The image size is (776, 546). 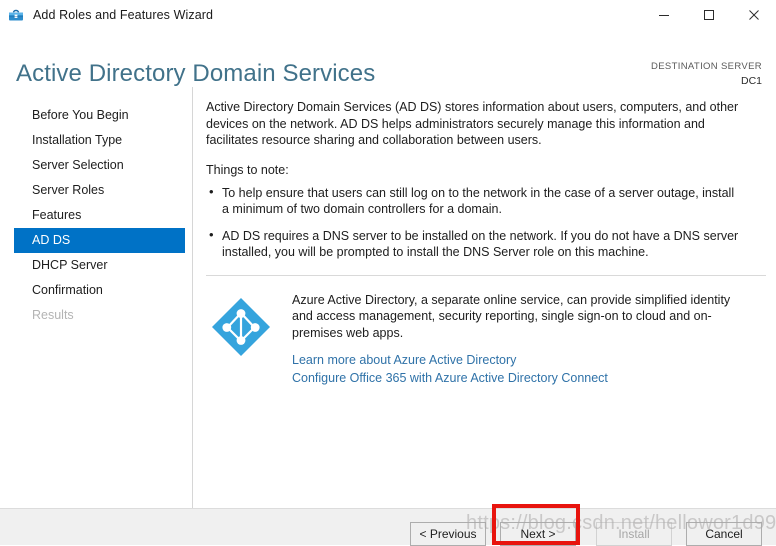 What do you see at coordinates (99, 165) in the screenshot?
I see `sidebar-item-server-selection: Server Selection` at bounding box center [99, 165].